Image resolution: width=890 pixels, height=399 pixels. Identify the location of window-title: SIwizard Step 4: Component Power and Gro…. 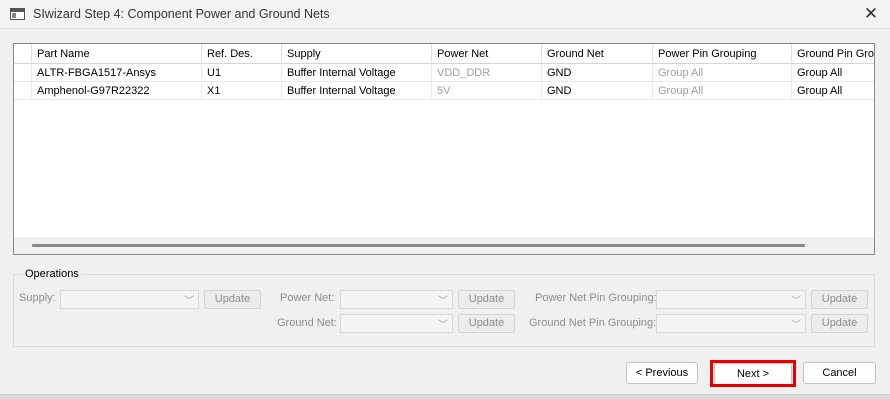
(181, 14).